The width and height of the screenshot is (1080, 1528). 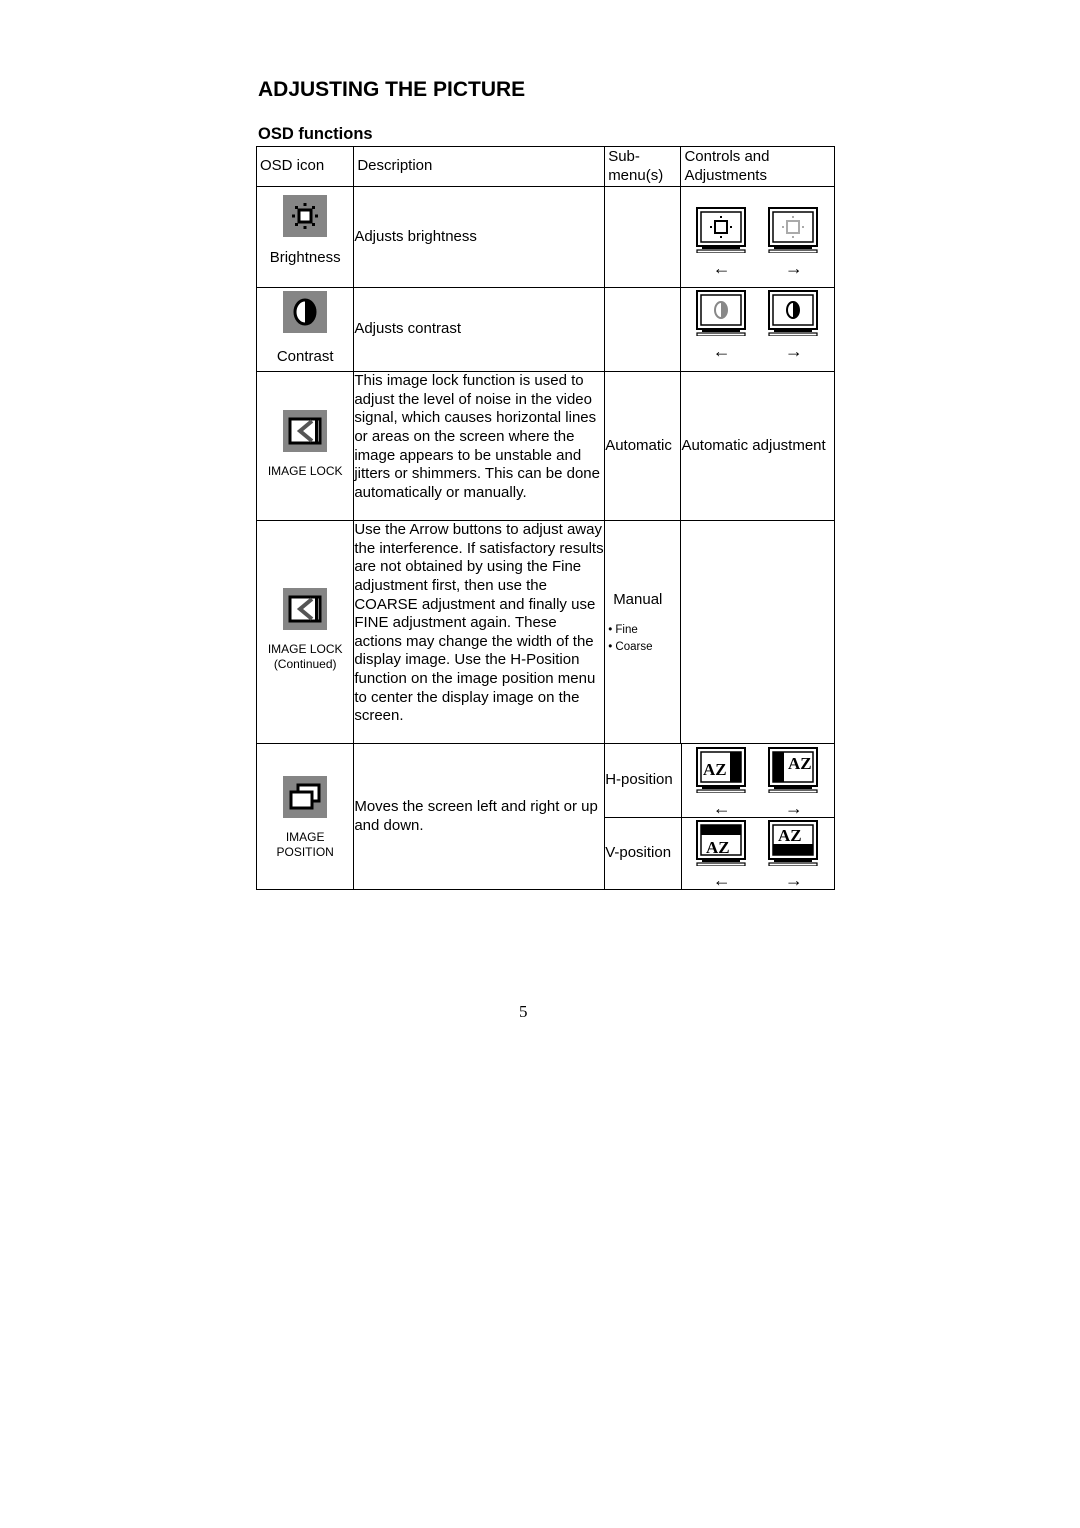 What do you see at coordinates (392, 89) in the screenshot?
I see `page-title: ADJUSTING THE PICTURE` at bounding box center [392, 89].